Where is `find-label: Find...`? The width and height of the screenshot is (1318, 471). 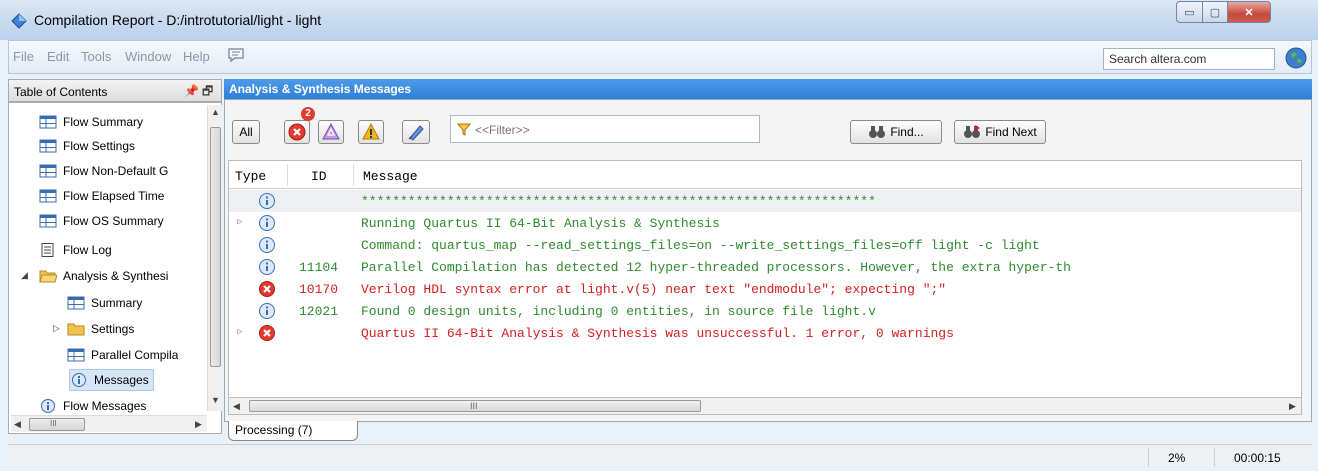
find-label: Find... is located at coordinates (907, 132).